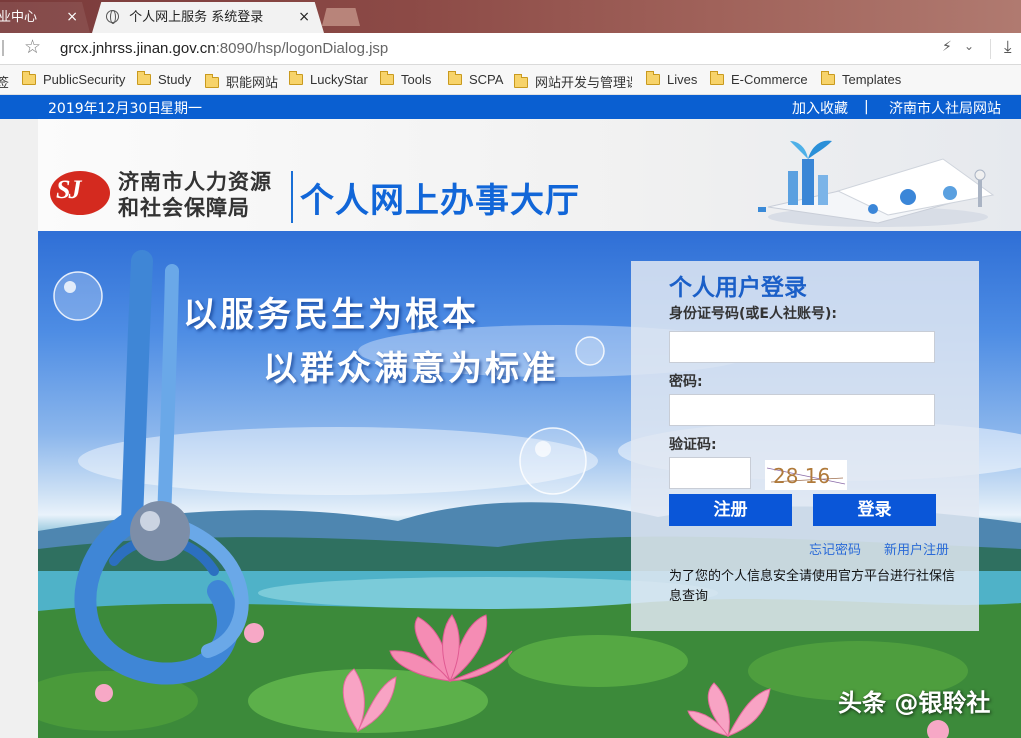 The height and width of the screenshot is (738, 1021). I want to click on watermark: 头条 @银聆社, so click(914, 703).